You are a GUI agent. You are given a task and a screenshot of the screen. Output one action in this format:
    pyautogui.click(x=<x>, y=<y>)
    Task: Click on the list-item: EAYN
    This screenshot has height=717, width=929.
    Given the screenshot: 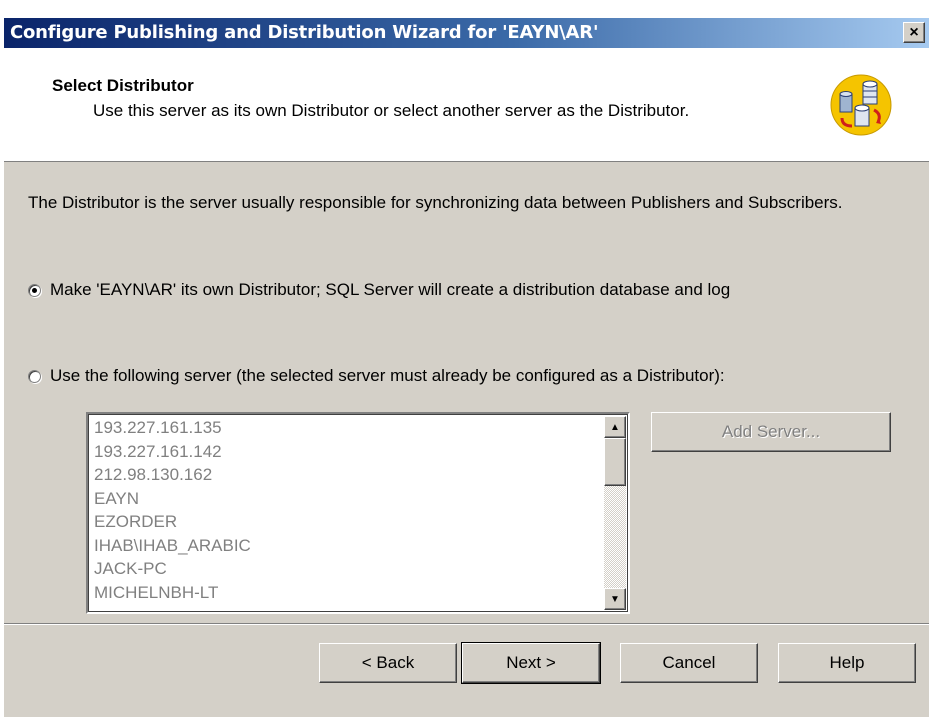 What is the action you would take?
    pyautogui.click(x=346, y=499)
    